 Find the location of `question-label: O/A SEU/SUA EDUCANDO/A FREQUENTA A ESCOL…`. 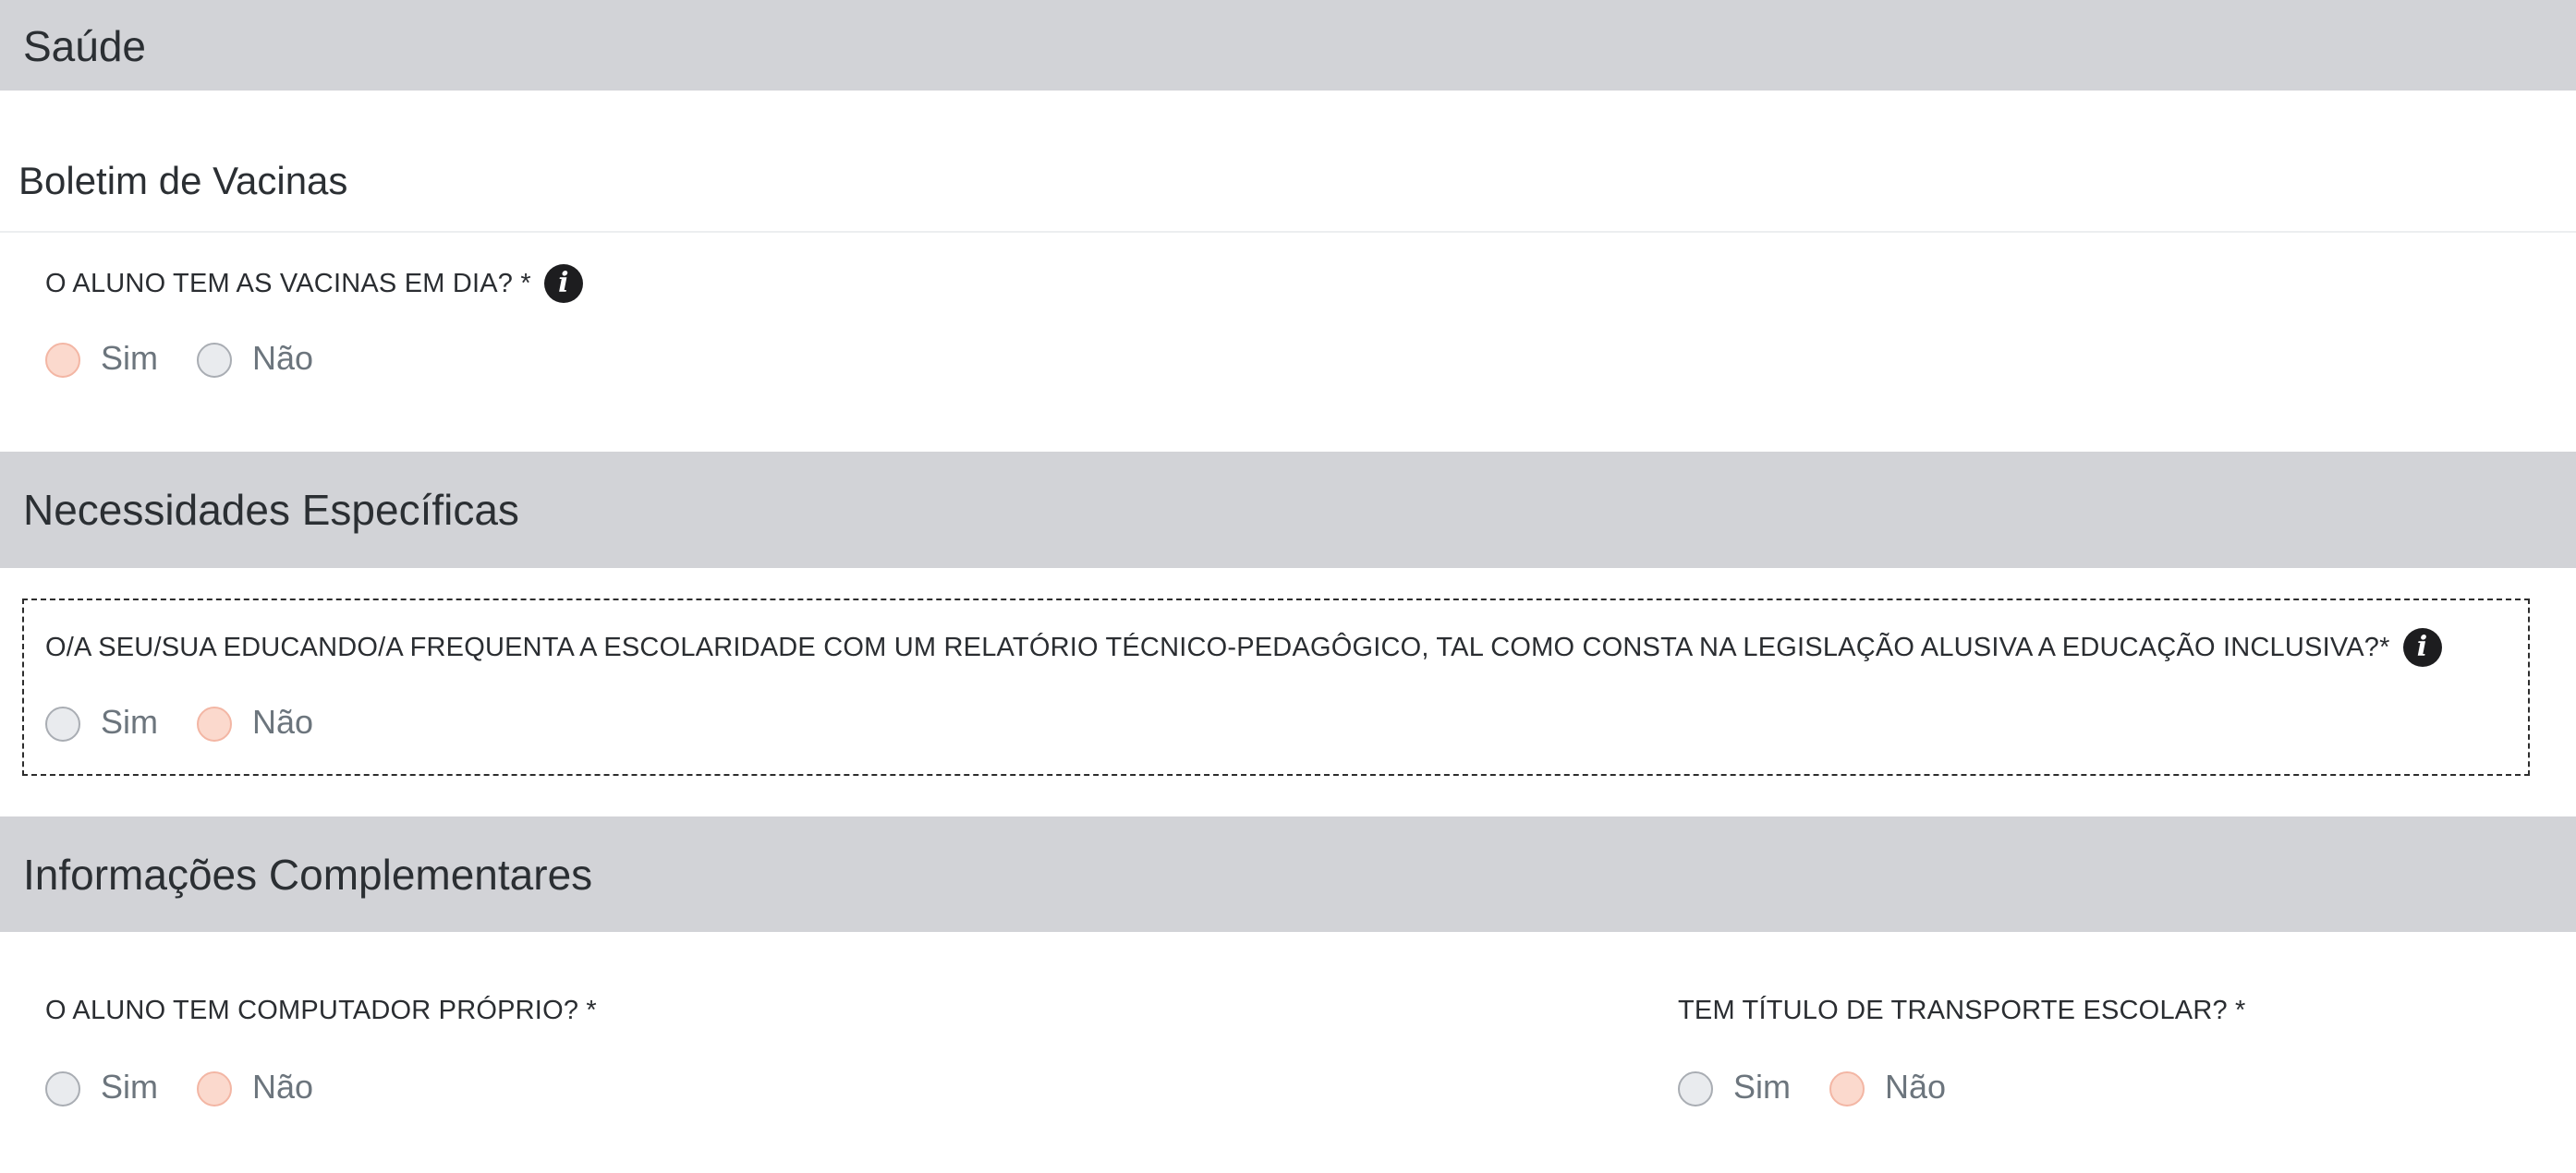

question-label: O/A SEU/SUA EDUCANDO/A FREQUENTA A ESCOL… is located at coordinates (1217, 647).